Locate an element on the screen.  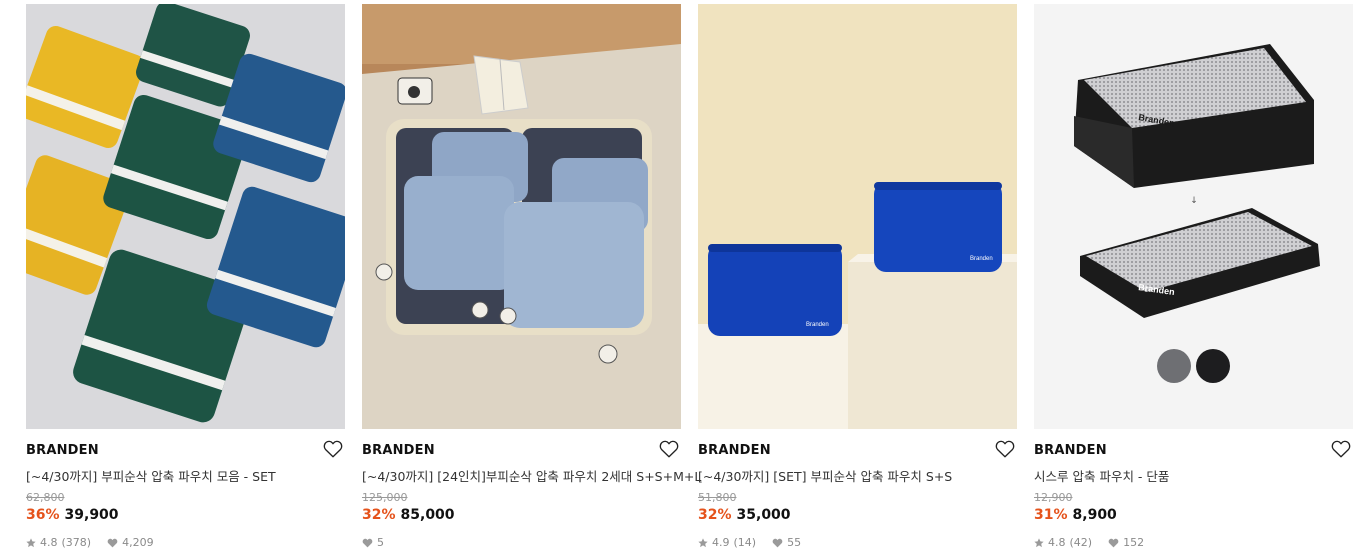
product-name: [~4/30까지] [SET] 부피순삭 압축 파우치 S+S is located at coordinates (825, 475).